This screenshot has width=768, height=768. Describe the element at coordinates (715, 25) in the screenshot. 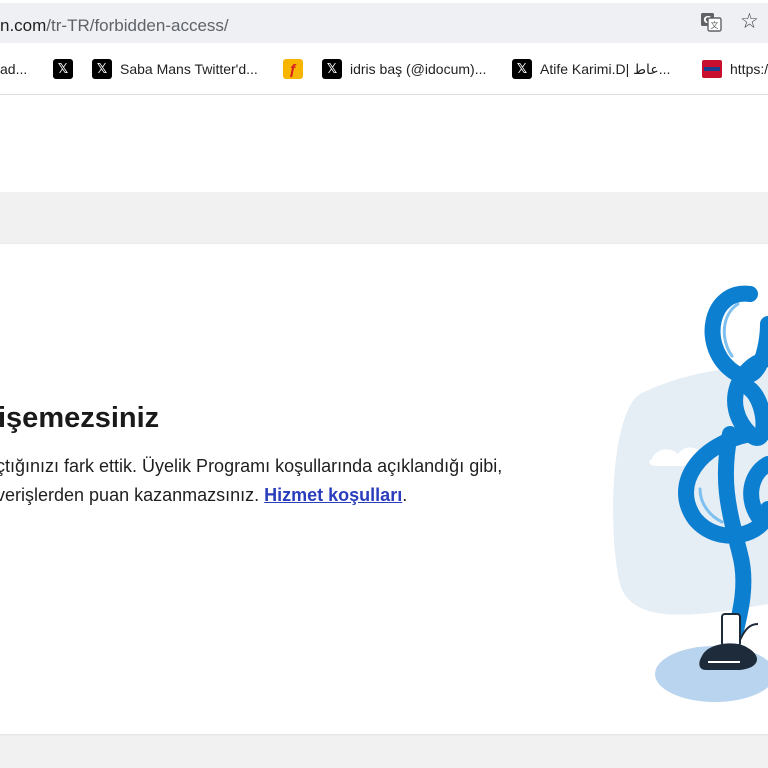

I see `svg-text: 文` at that location.